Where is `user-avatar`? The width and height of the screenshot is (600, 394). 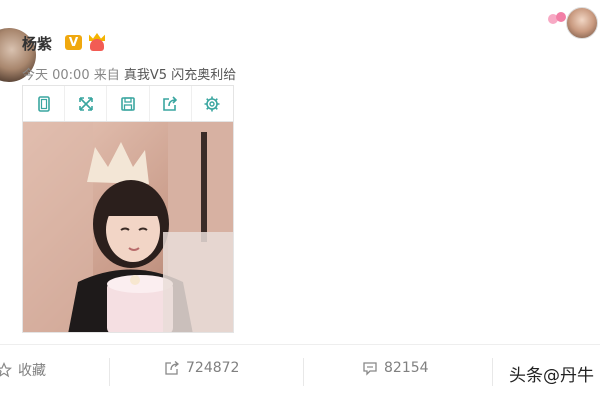
user-avatar is located at coordinates (582, 23).